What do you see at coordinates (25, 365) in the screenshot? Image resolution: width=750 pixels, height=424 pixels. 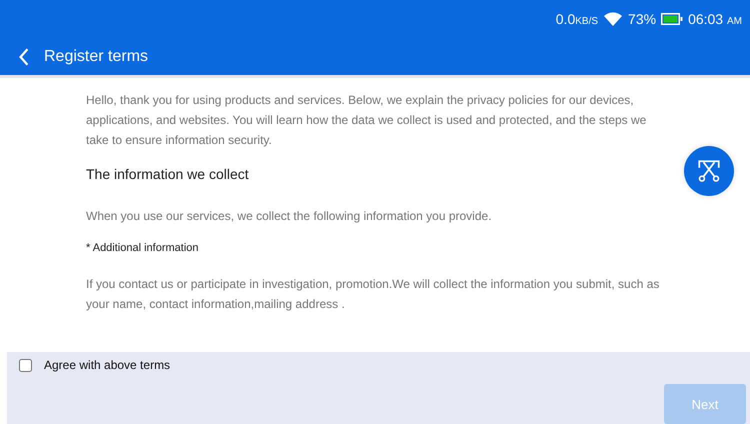 I see `agree-checkbox` at bounding box center [25, 365].